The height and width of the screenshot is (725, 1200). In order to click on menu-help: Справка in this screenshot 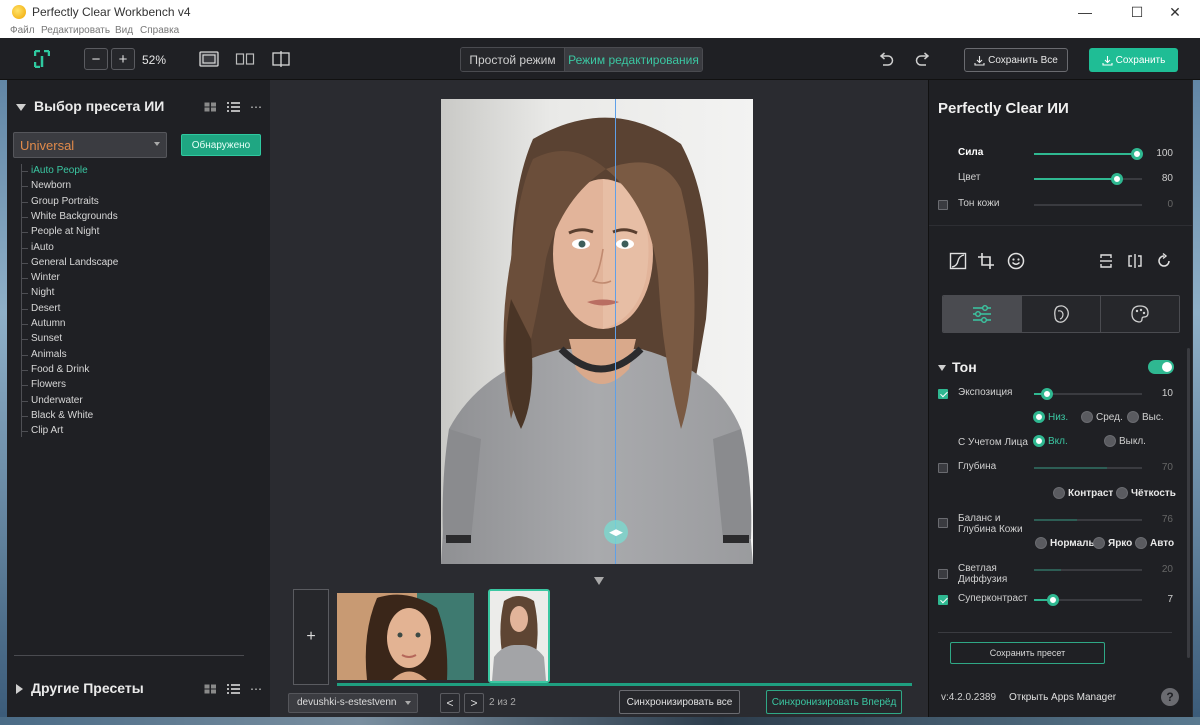, I will do `click(159, 30)`.